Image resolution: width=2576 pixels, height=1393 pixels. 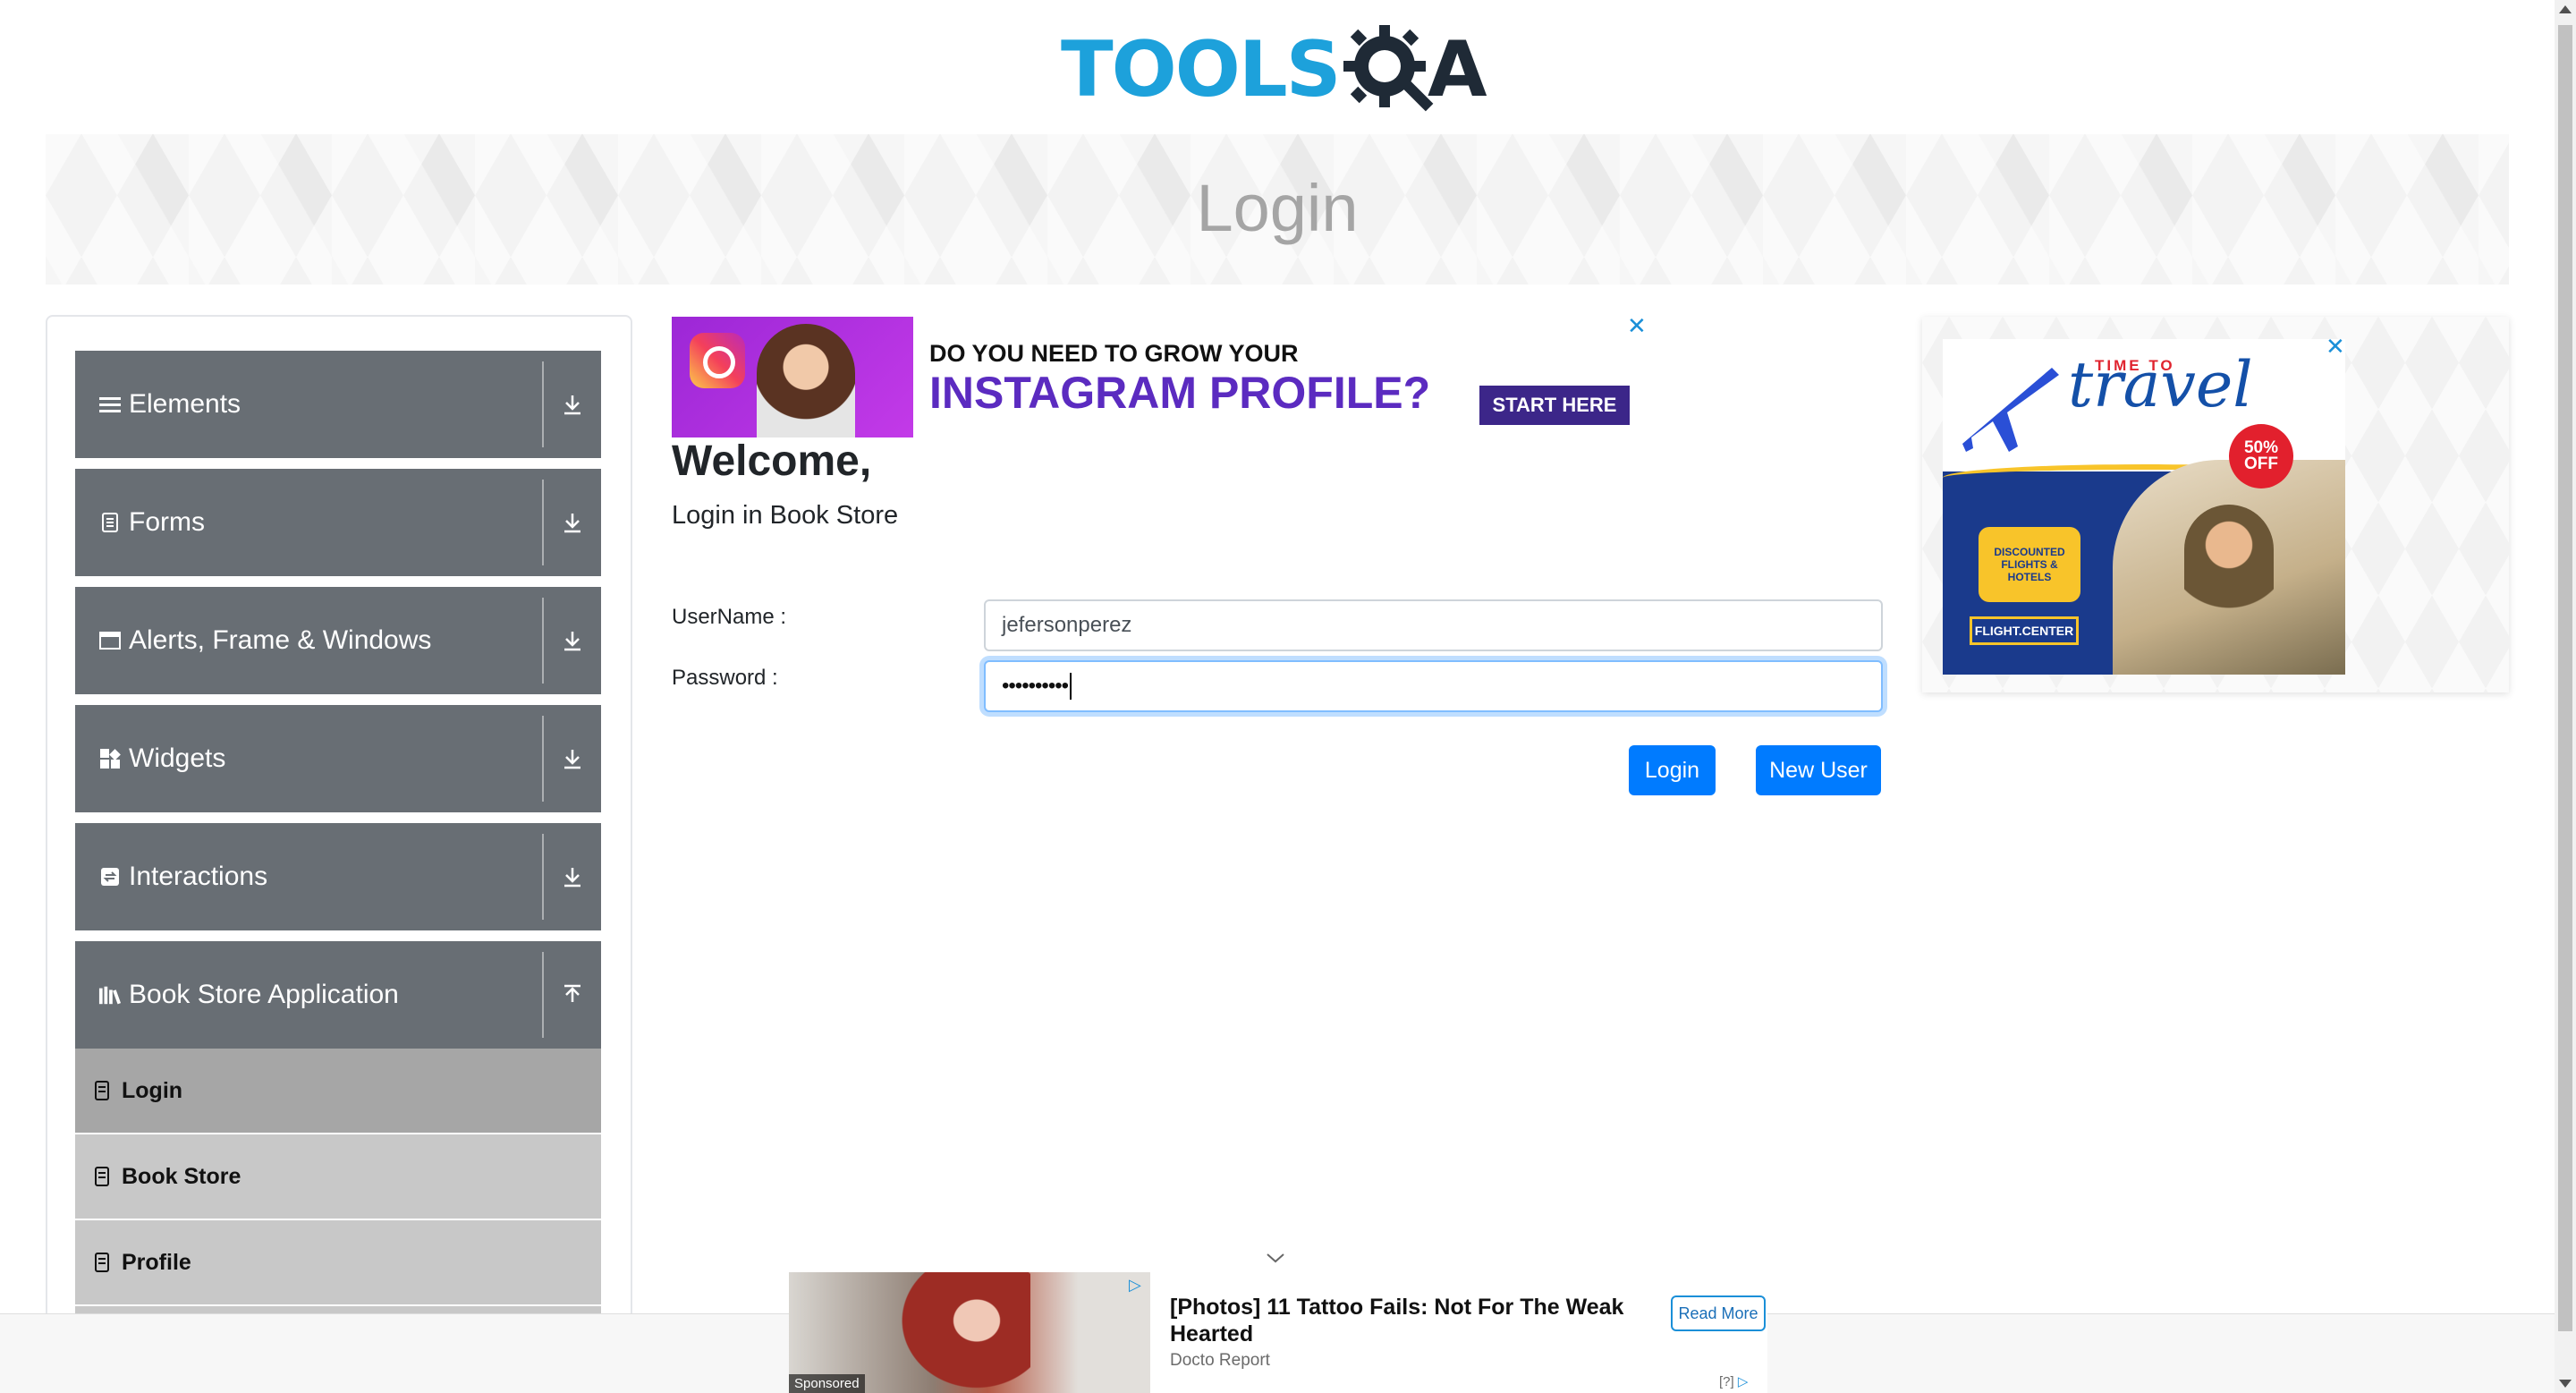 What do you see at coordinates (182, 1176) in the screenshot?
I see `sidebar-item-label: Book Store` at bounding box center [182, 1176].